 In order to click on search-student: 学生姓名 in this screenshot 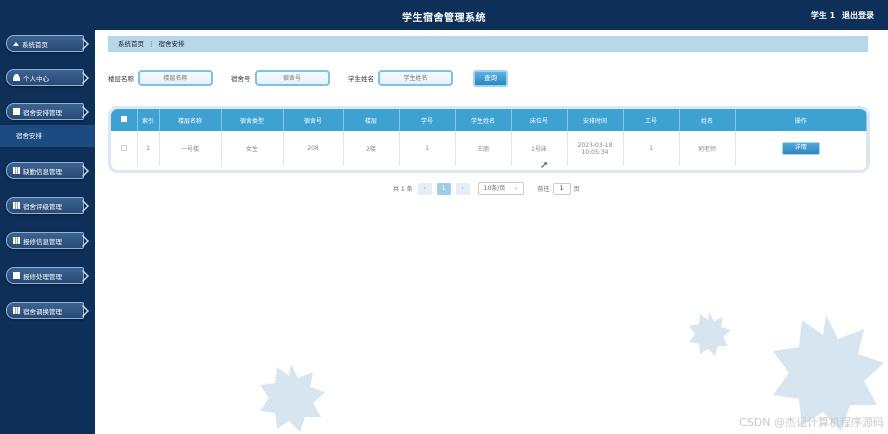, I will do `click(400, 78)`.